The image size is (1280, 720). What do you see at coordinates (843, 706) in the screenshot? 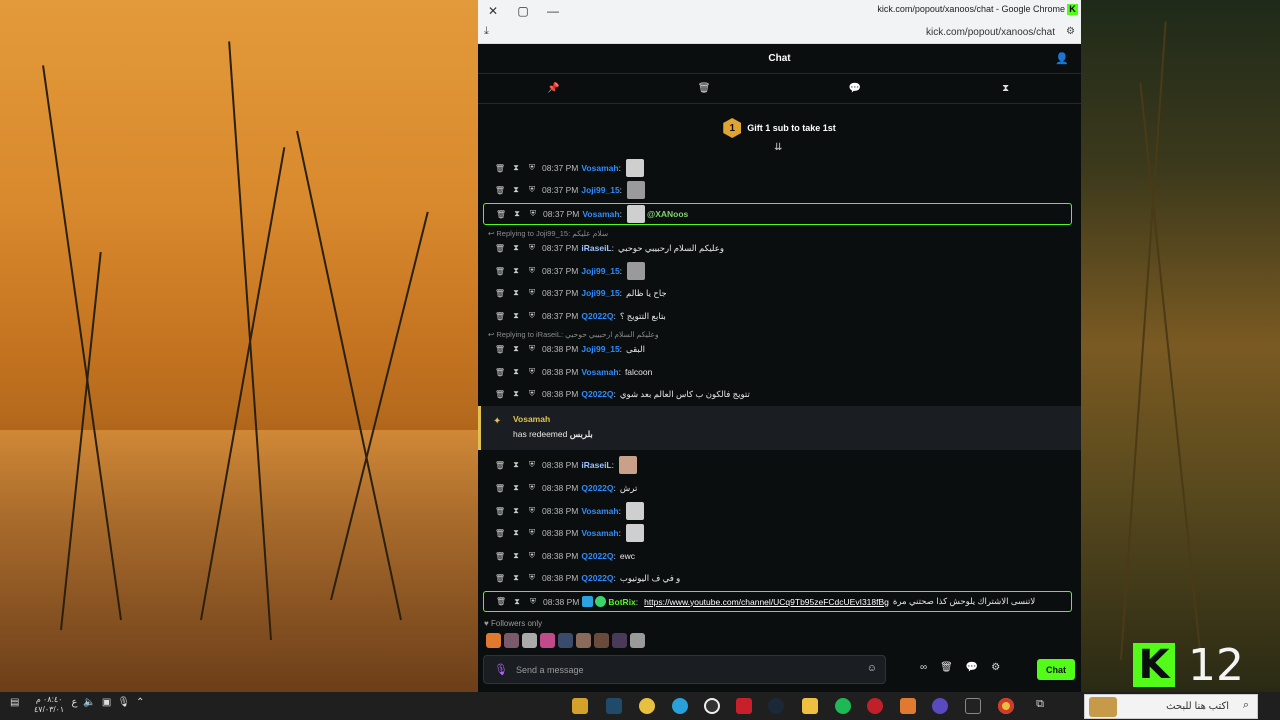
I see `spotify-icon` at bounding box center [843, 706].